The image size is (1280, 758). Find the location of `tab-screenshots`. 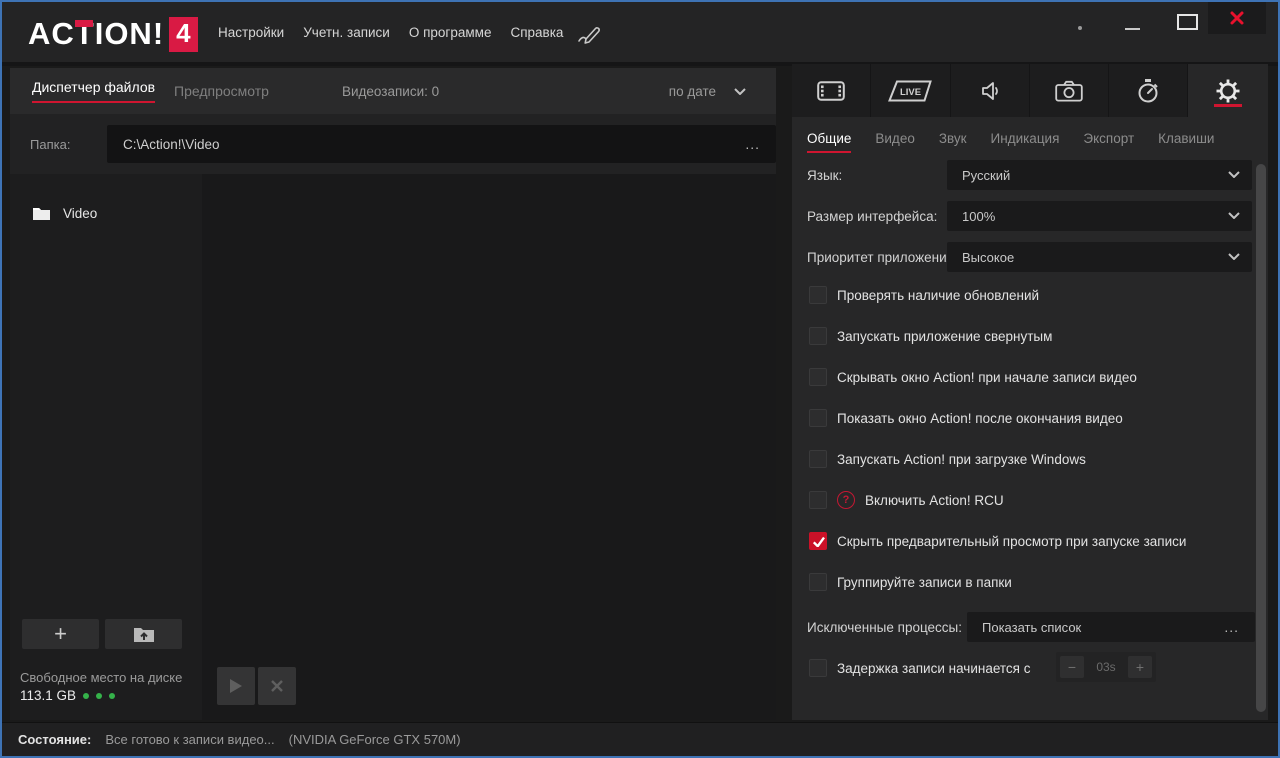

tab-screenshots is located at coordinates (1069, 90).